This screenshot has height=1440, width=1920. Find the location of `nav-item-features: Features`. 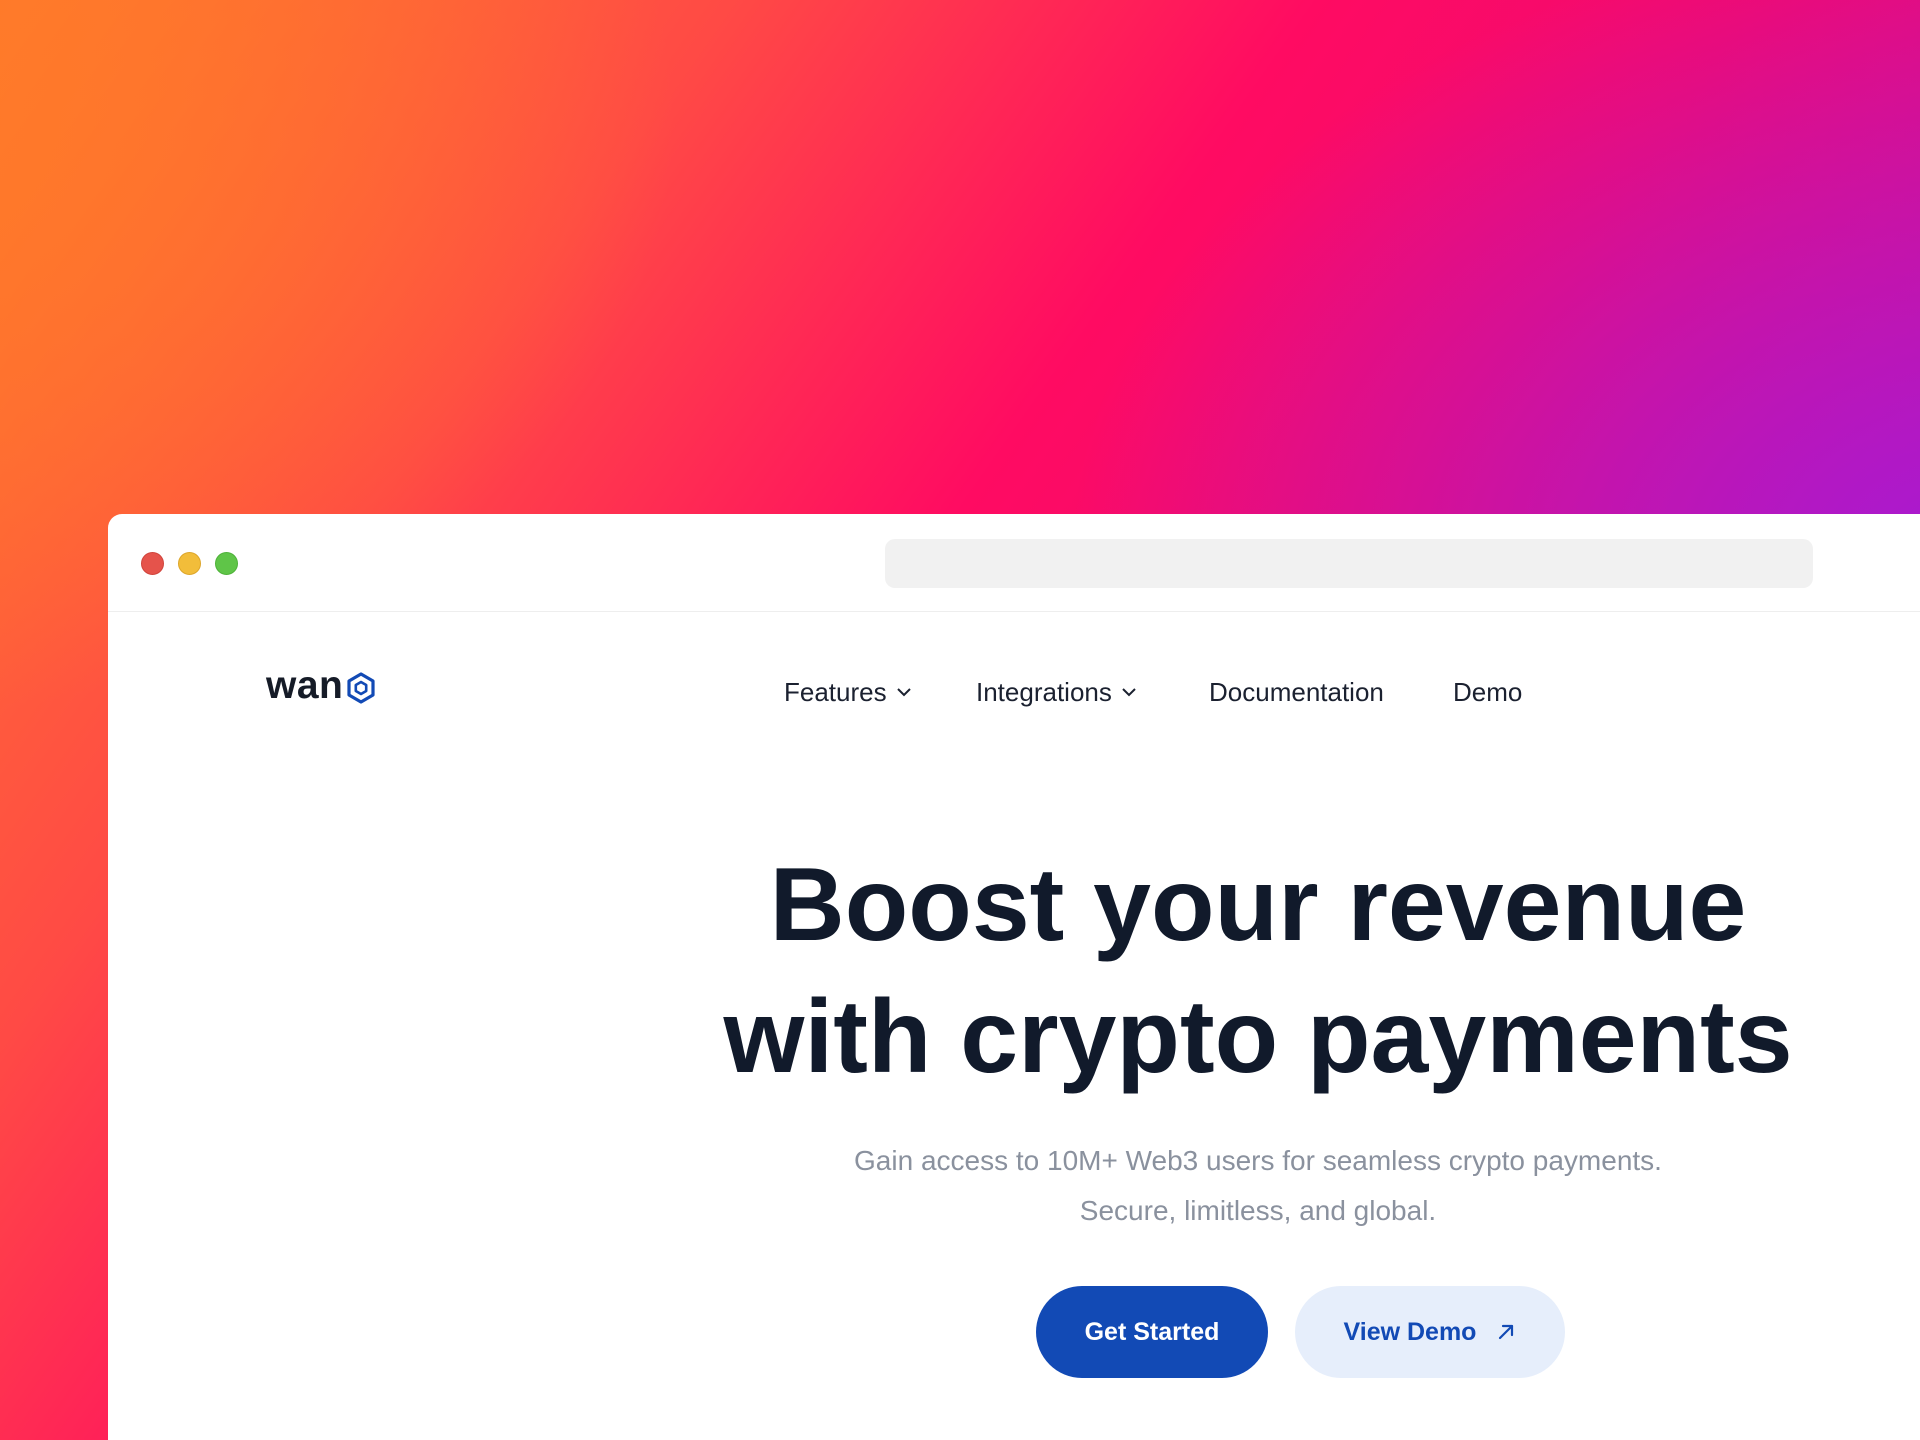

nav-item-features: Features is located at coordinates (848, 692).